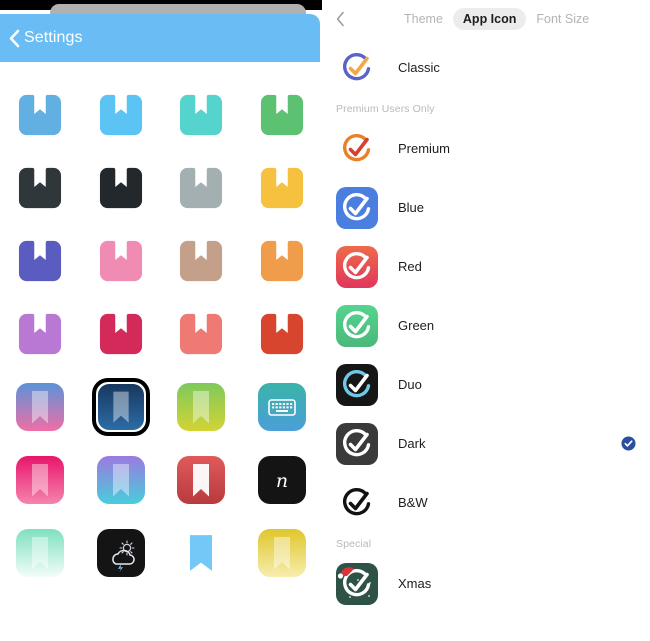 Image resolution: width=650 pixels, height=641 pixels. I want to click on tile-mint-gradient, so click(40, 553).